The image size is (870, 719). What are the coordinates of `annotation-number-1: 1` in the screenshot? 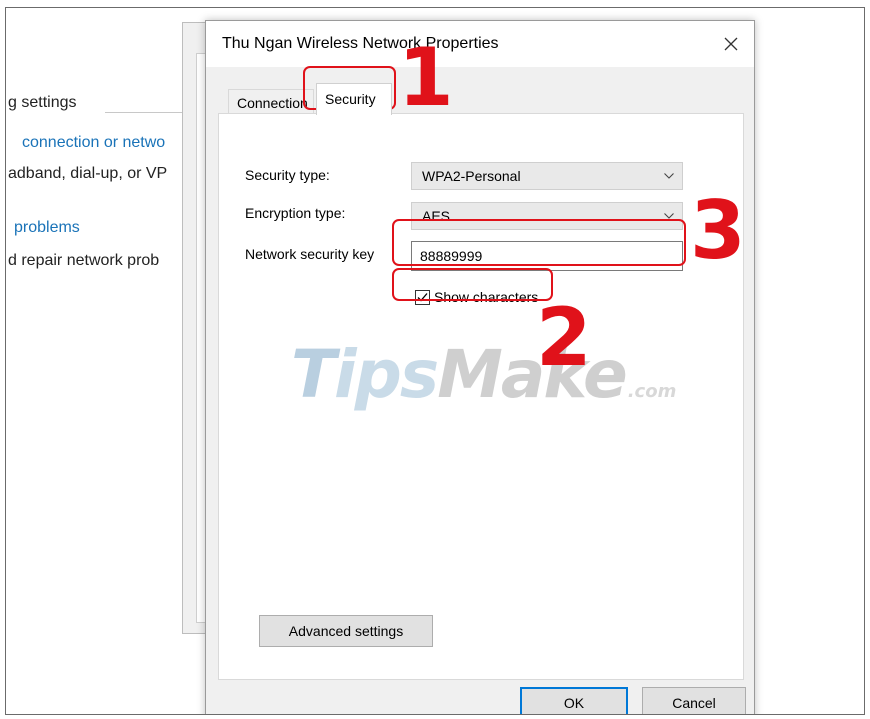 It's located at (426, 77).